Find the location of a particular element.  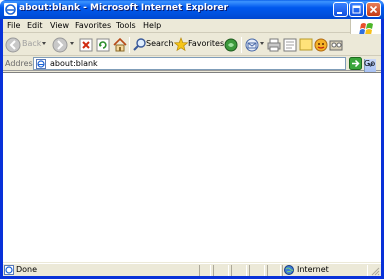

minimize-icon is located at coordinates (339, 13).